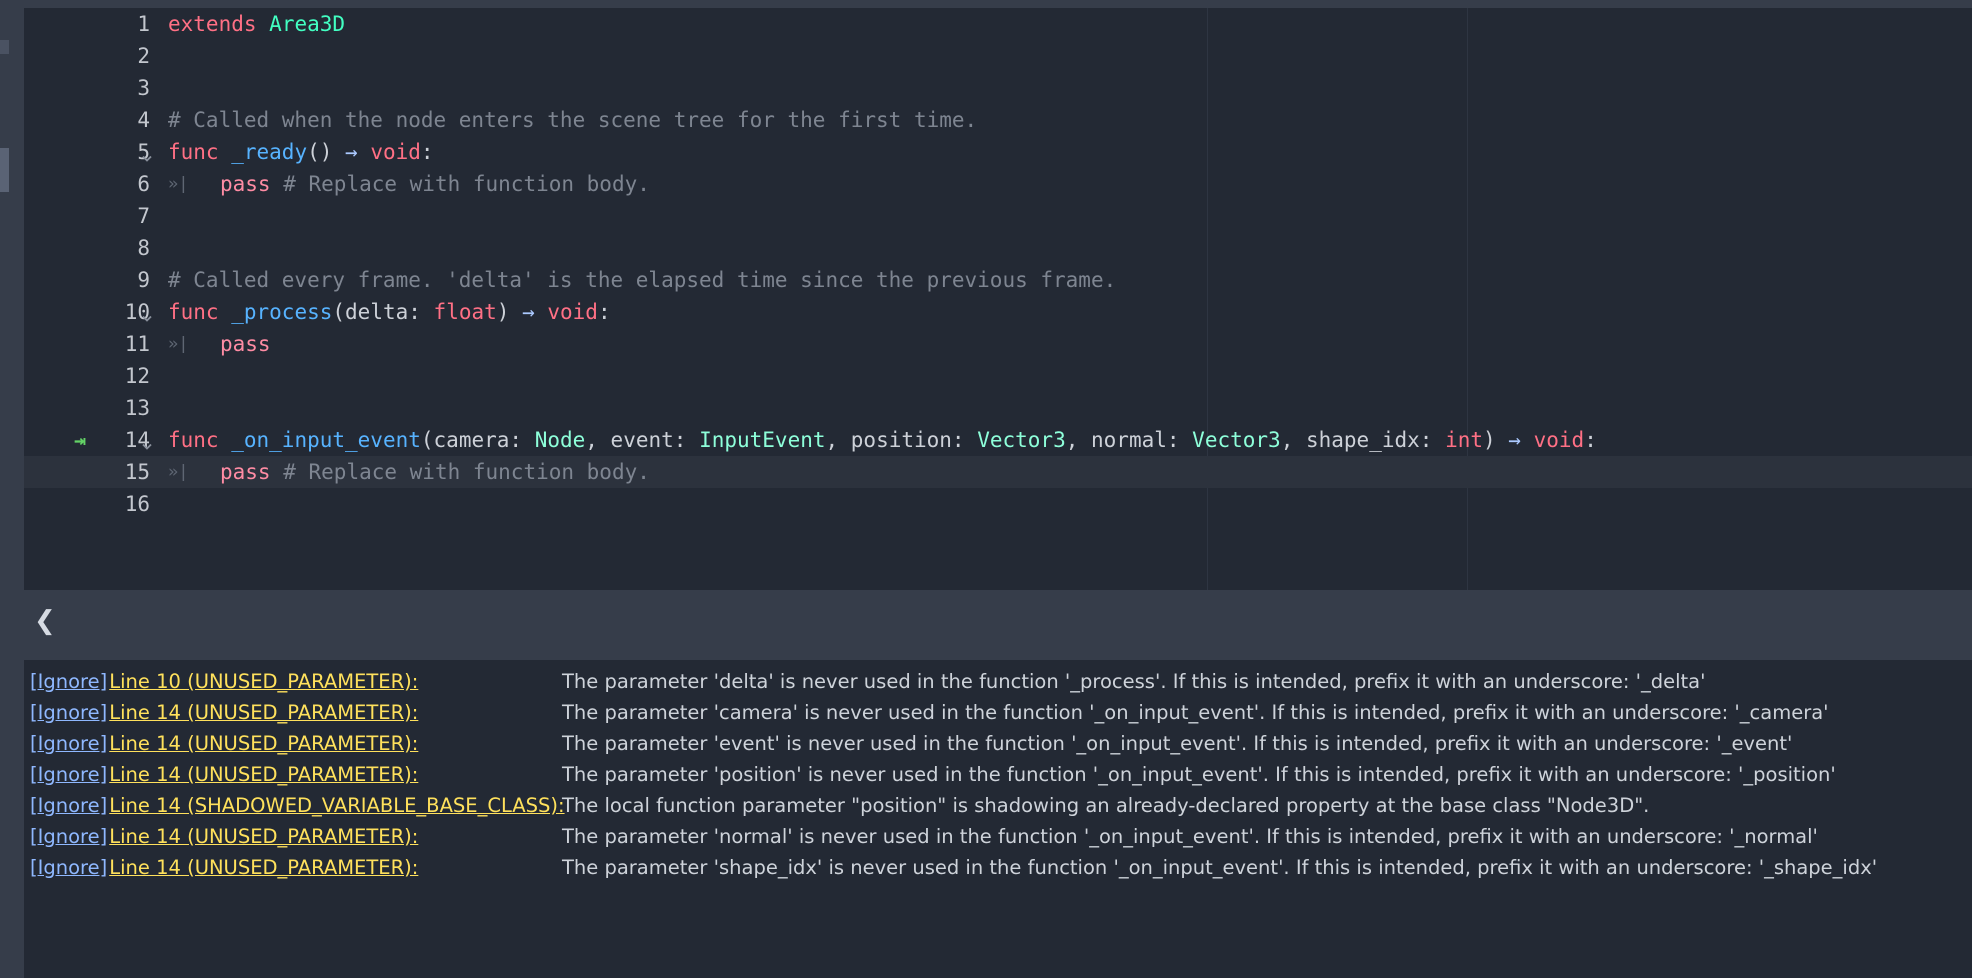 The width and height of the screenshot is (1972, 978). What do you see at coordinates (998, 184) in the screenshot?
I see `code-line: 6 »| pass # Replace with function body.` at bounding box center [998, 184].